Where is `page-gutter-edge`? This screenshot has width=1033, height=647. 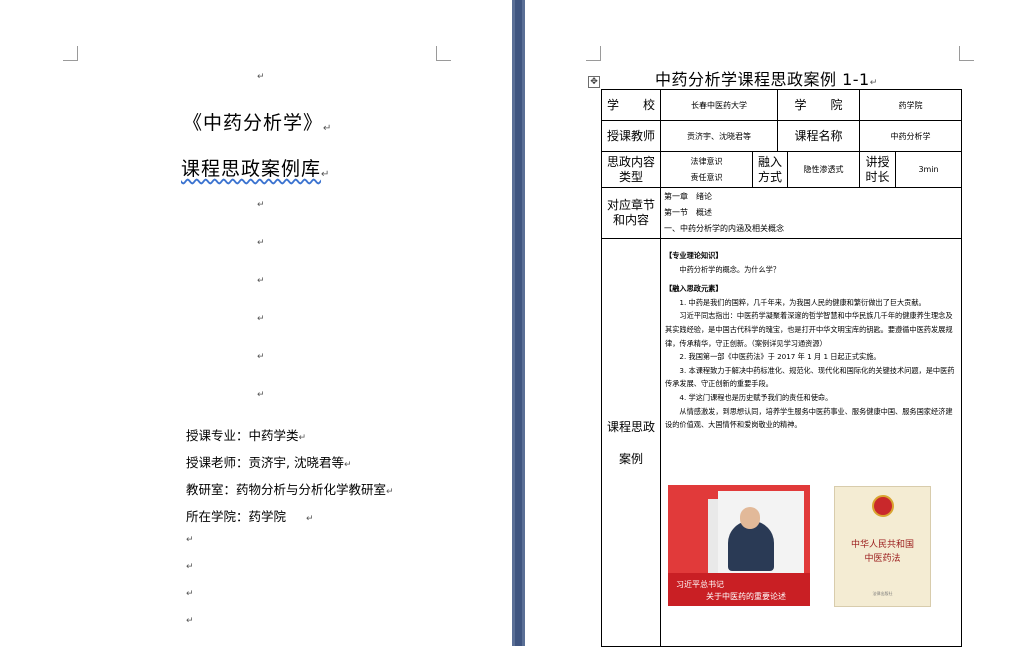 page-gutter-edge is located at coordinates (518, 323).